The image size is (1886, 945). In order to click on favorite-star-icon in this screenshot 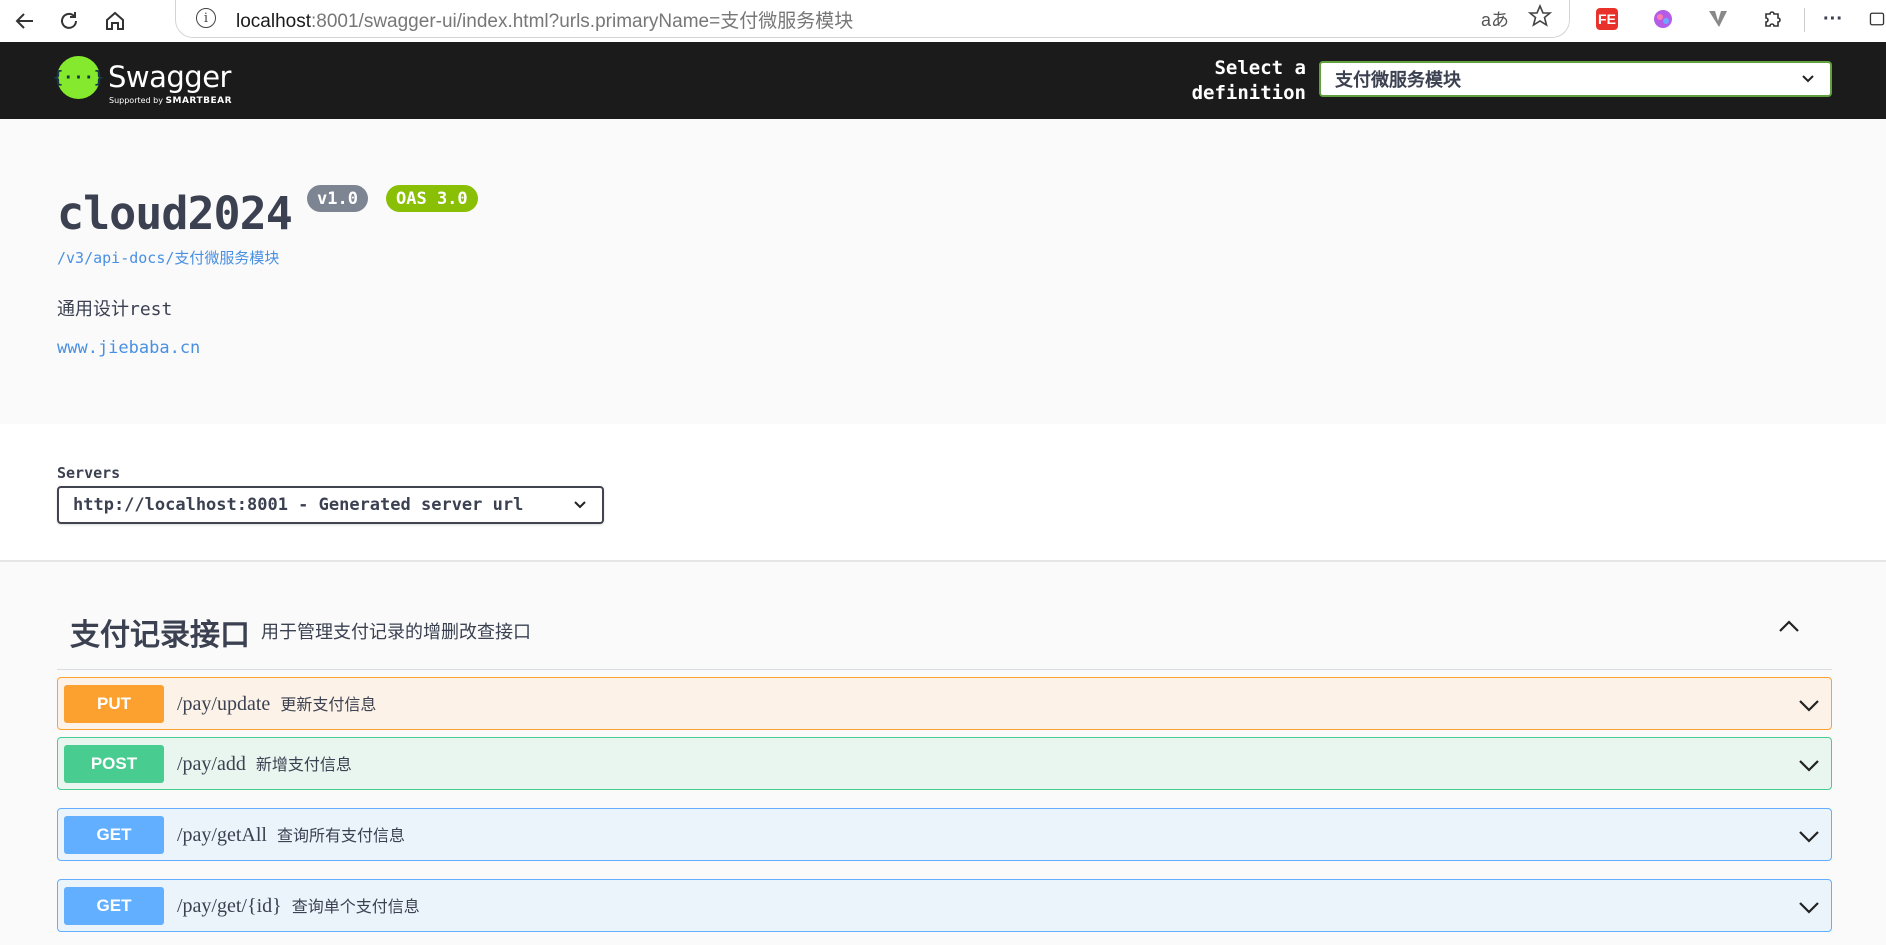, I will do `click(1540, 18)`.